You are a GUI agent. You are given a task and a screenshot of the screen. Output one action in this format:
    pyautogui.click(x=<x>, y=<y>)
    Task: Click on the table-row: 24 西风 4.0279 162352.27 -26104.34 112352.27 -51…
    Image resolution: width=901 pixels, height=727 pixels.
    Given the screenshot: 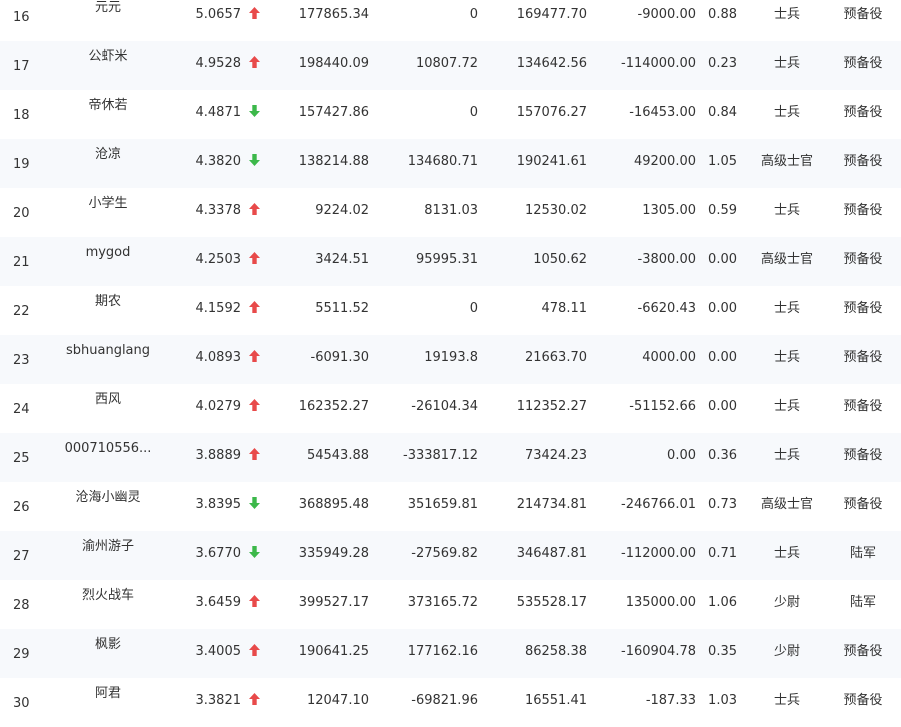 What is the action you would take?
    pyautogui.click(x=450, y=408)
    